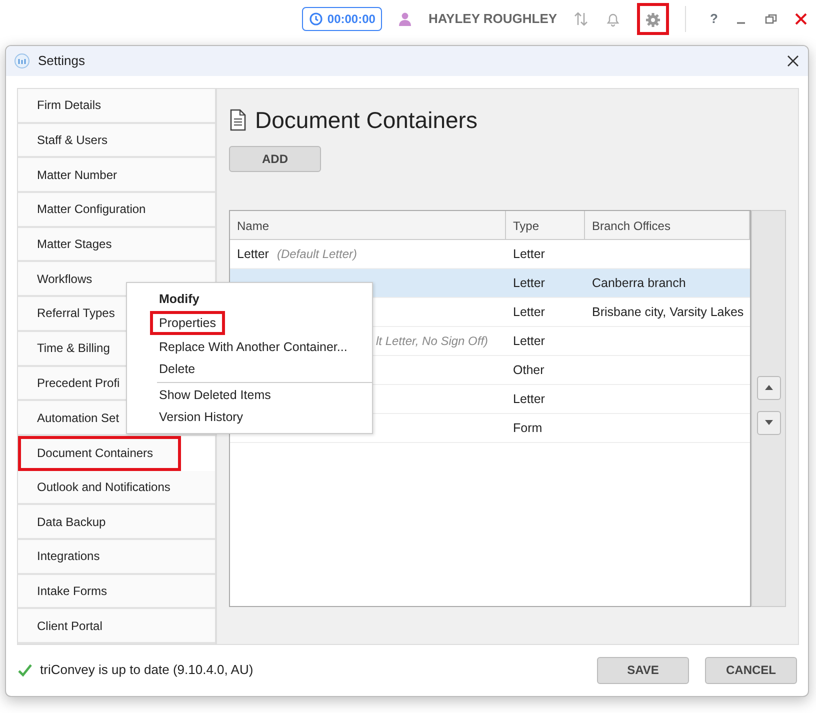 Image resolution: width=816 pixels, height=713 pixels. I want to click on window-title: Settings, so click(61, 61).